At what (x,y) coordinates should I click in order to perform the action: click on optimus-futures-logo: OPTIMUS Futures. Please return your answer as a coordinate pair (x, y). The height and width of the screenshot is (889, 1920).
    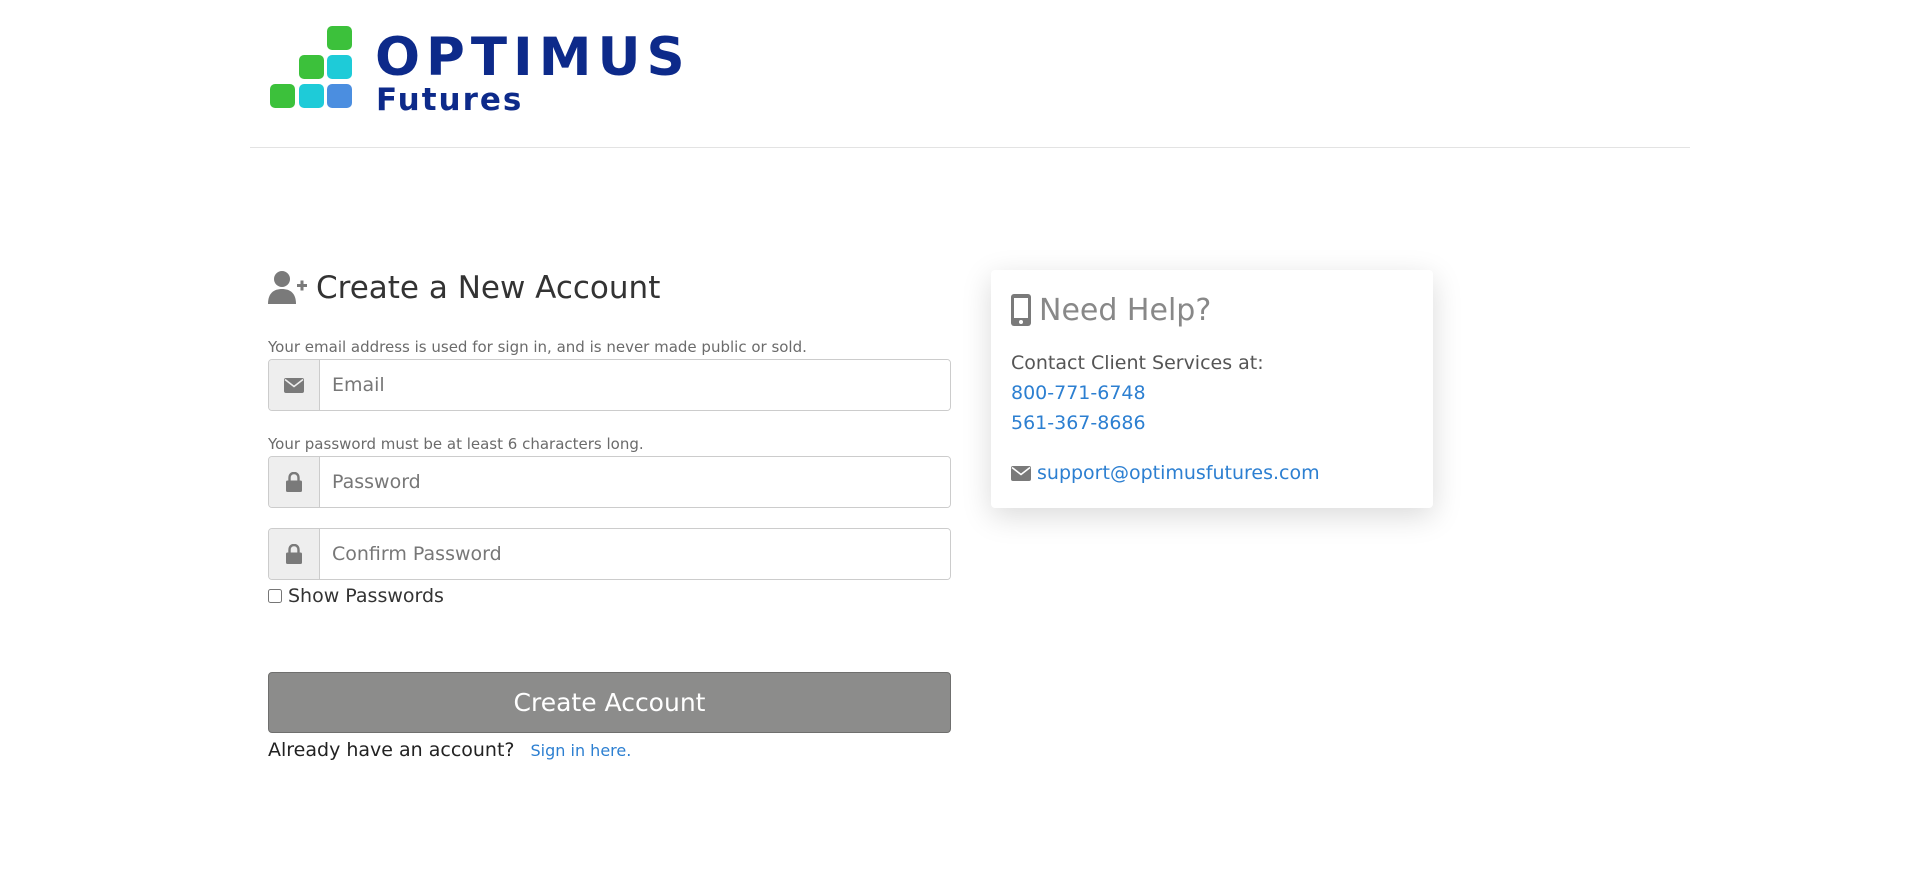
    Looking at the image, I should click on (476, 71).